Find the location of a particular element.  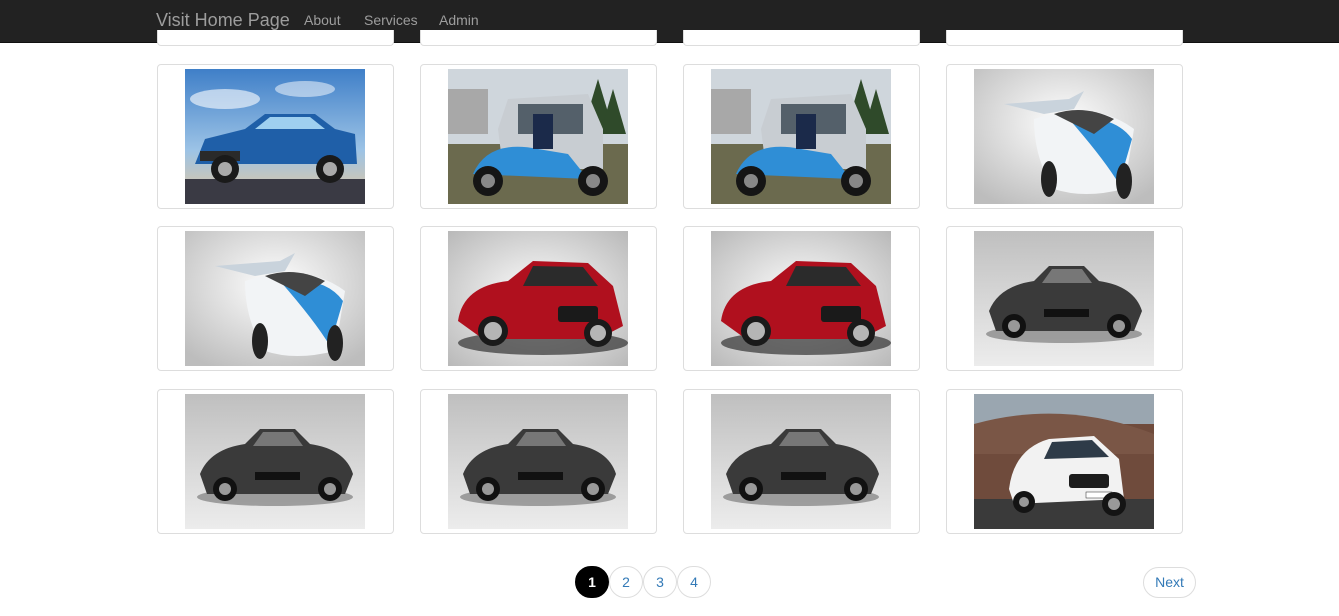

nav-link-services: Services is located at coordinates (391, 20).